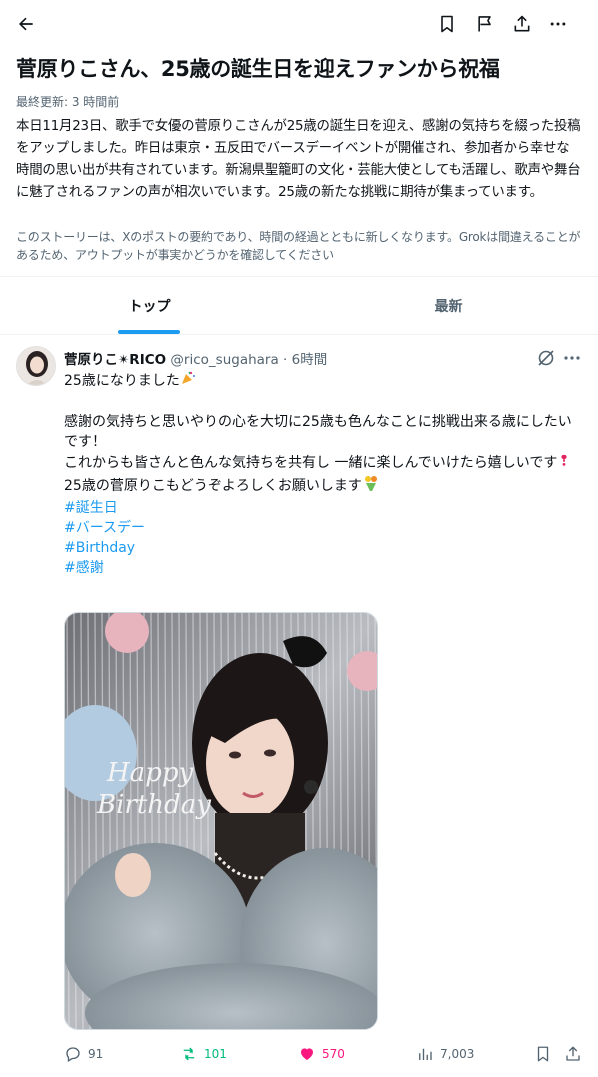  What do you see at coordinates (299, 334) in the screenshot?
I see `divider` at bounding box center [299, 334].